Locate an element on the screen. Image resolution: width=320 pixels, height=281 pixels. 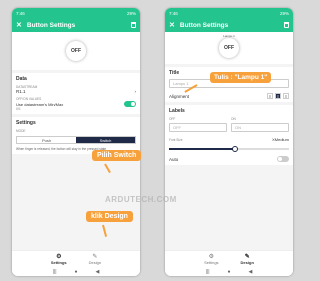
alignment-label: Alignment is located at coordinates (179, 96).